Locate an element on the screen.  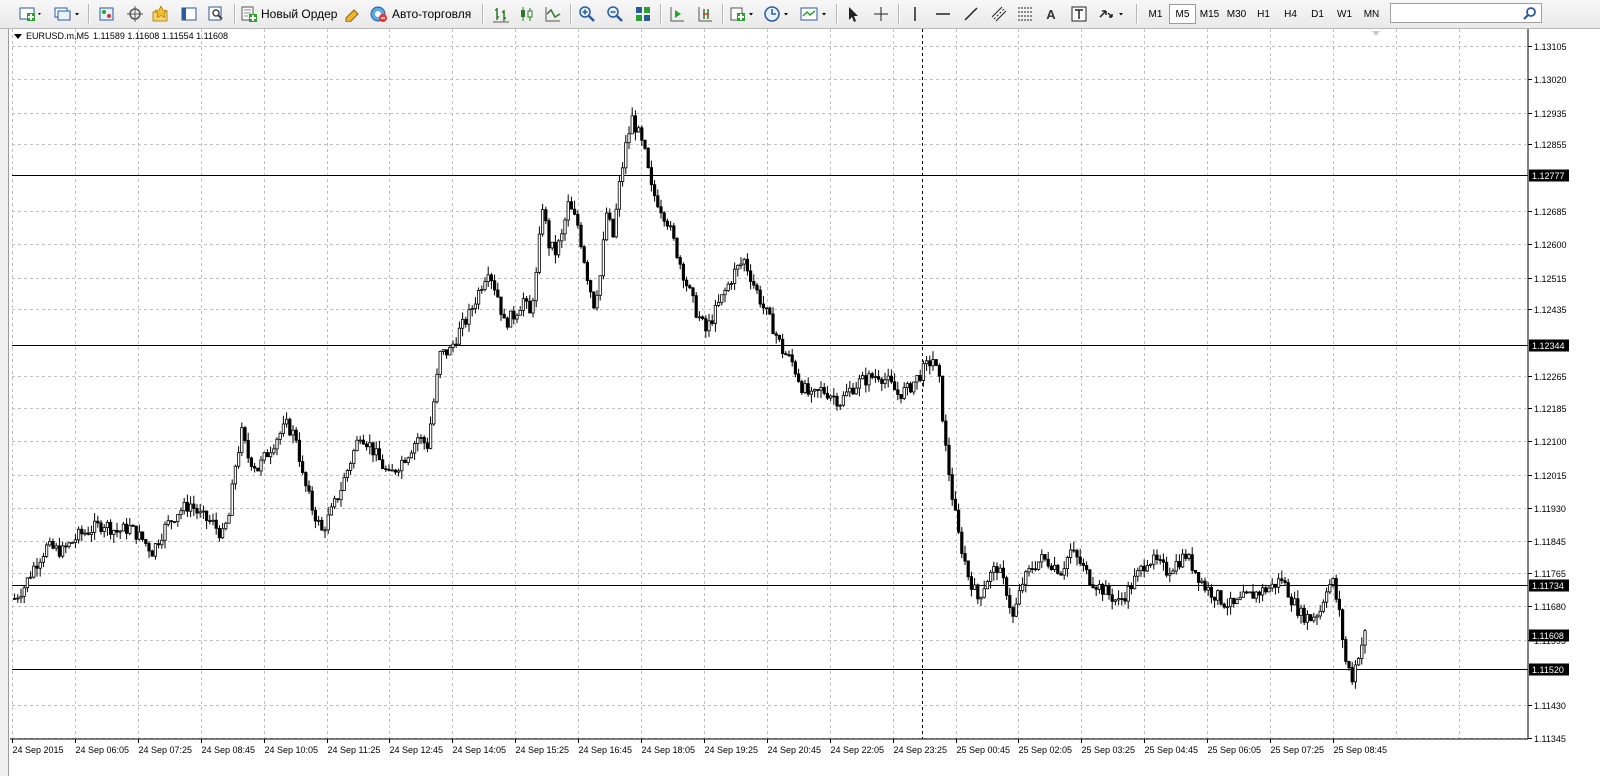
chart-shift-icon is located at coordinates (677, 14).